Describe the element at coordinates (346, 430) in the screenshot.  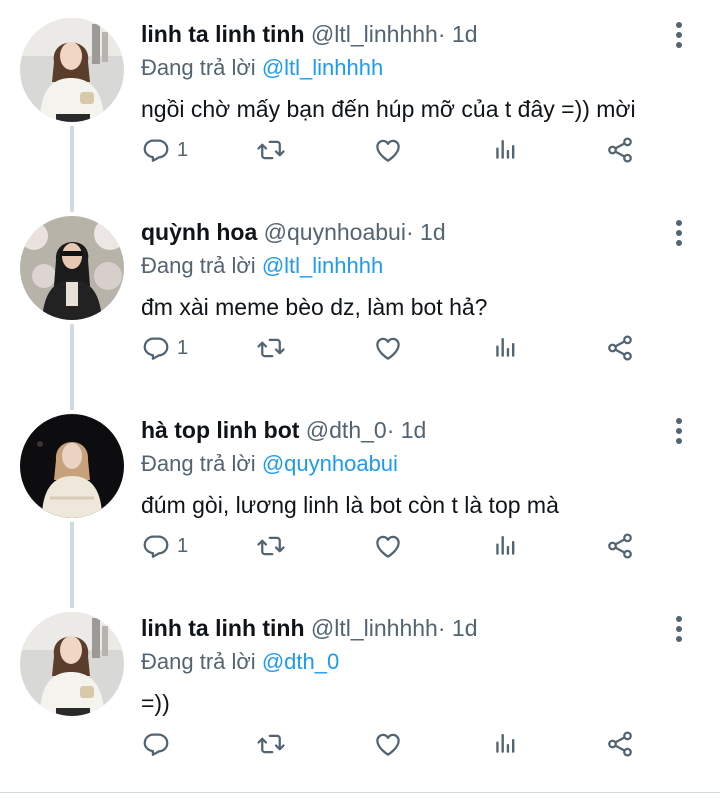
I see `user-handle: @dth_0` at that location.